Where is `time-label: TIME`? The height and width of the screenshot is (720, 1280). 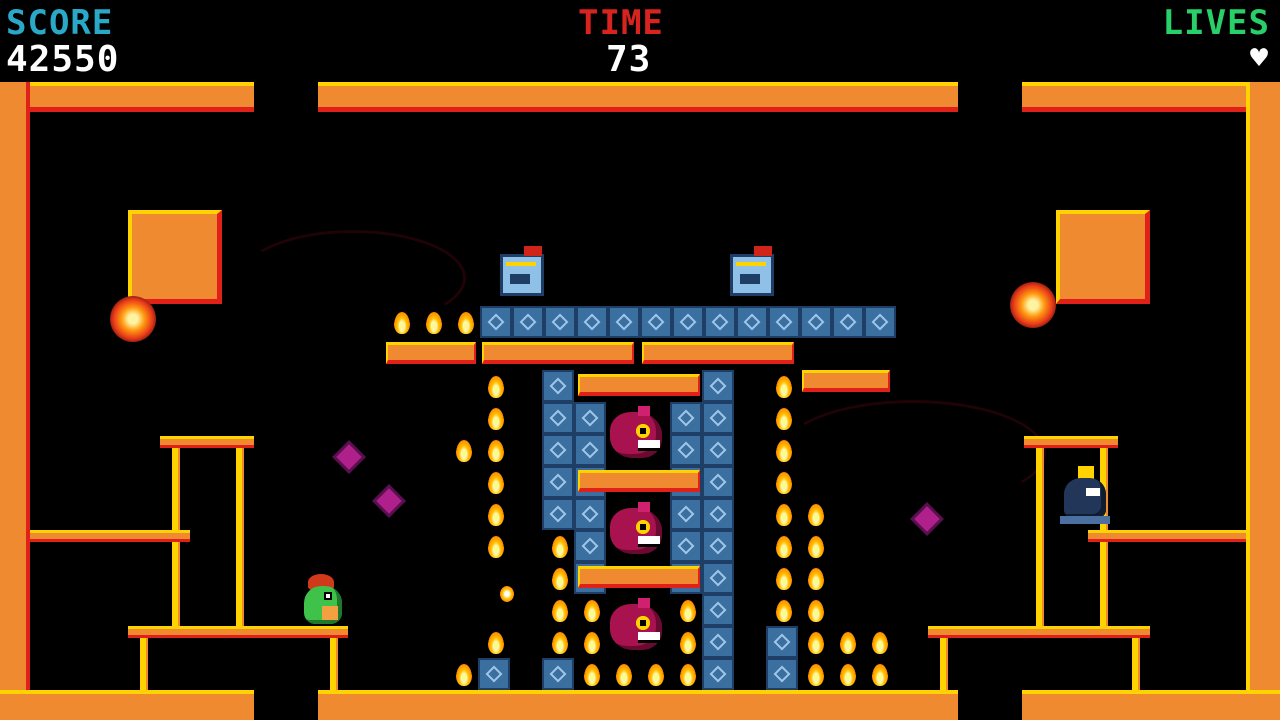 time-label: TIME is located at coordinates (621, 23).